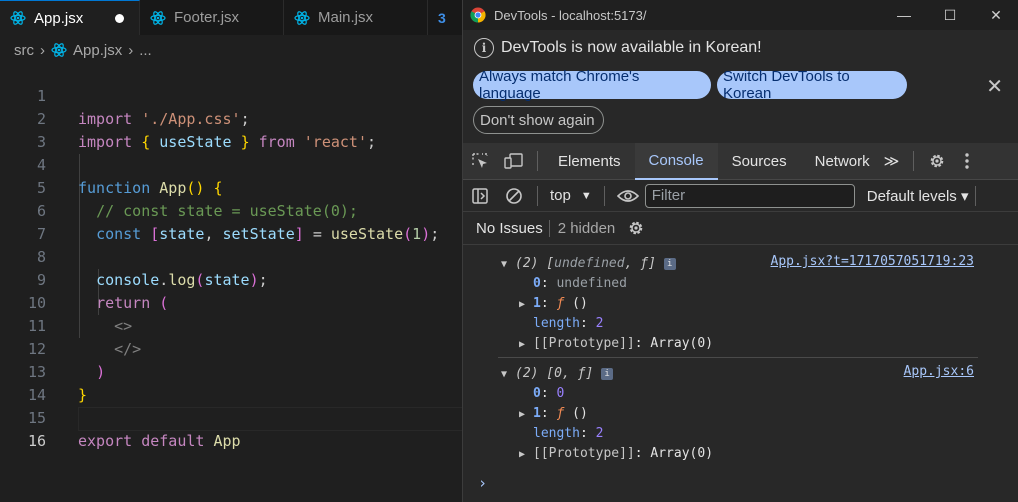 This screenshot has width=1018, height=502. Describe the element at coordinates (967, 161) in the screenshot. I see `kebab-menu-icon` at that location.